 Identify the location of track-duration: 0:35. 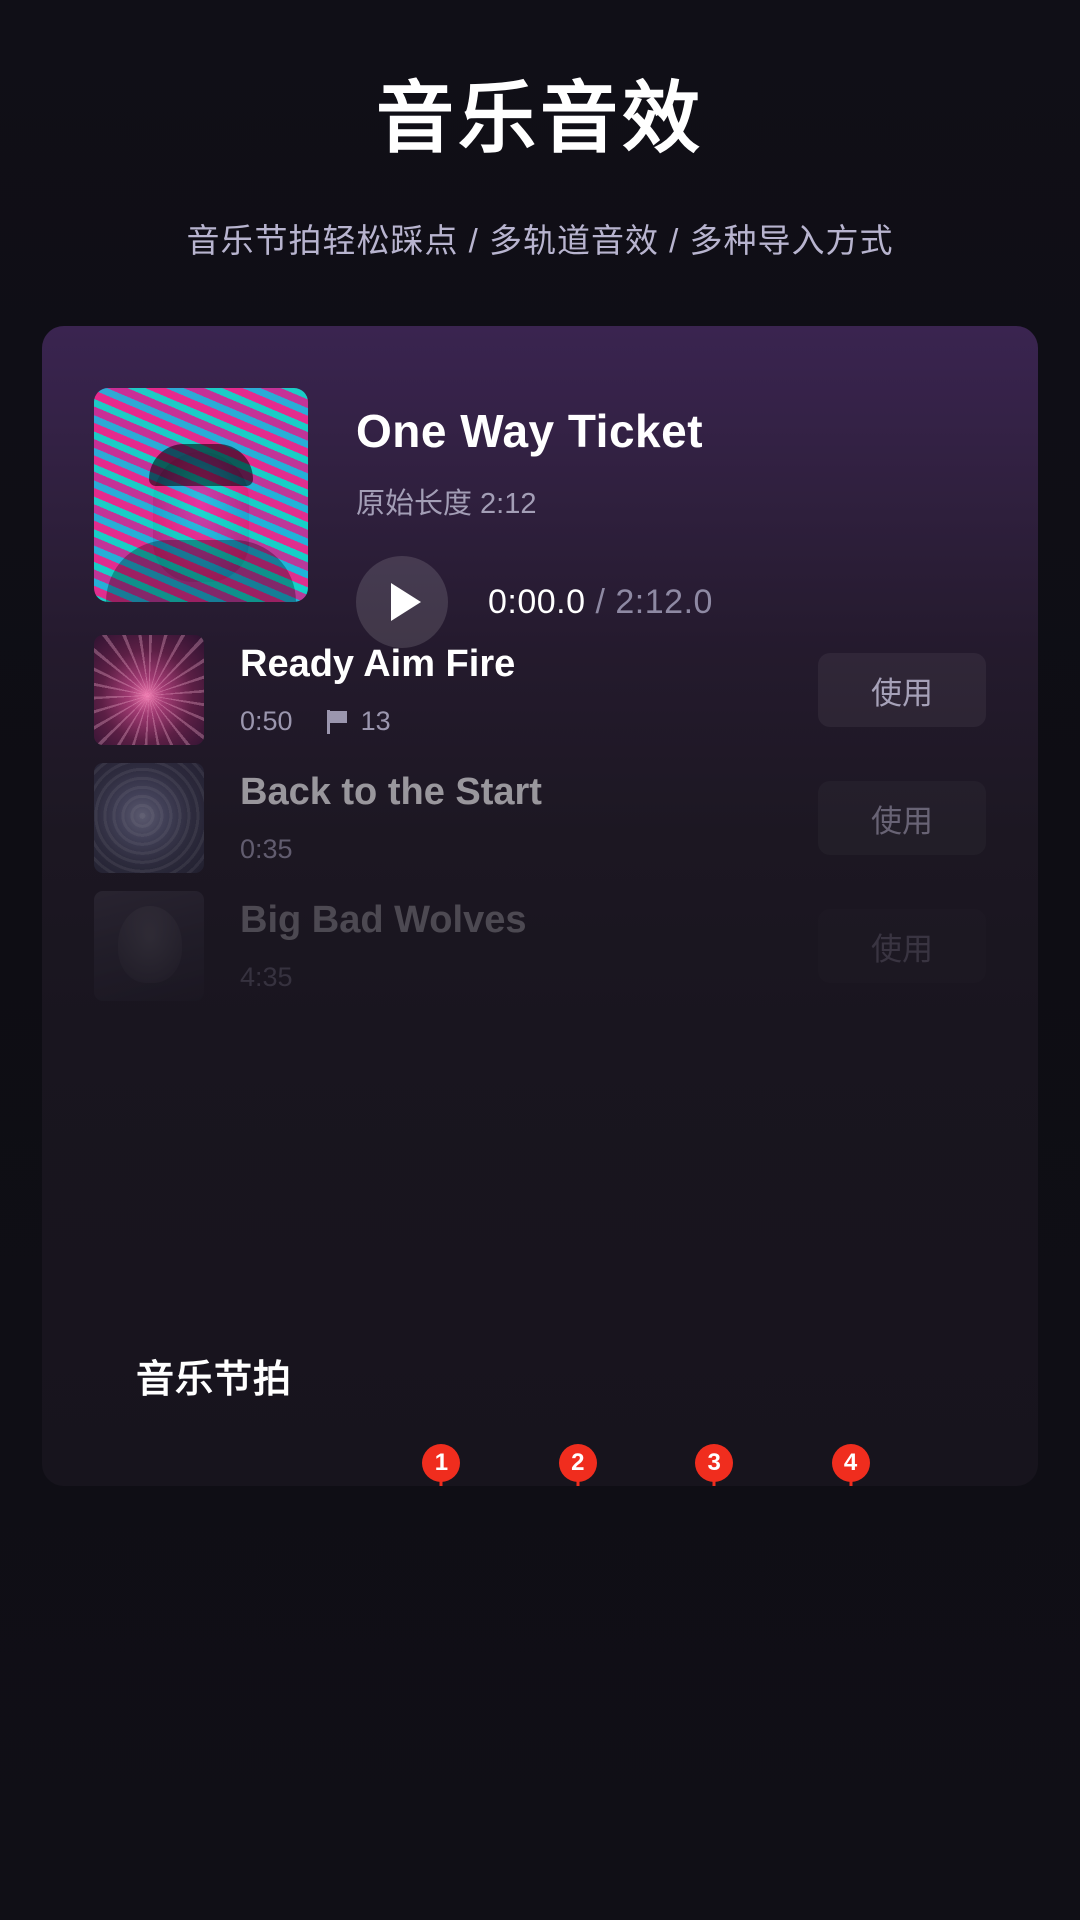
(266, 849).